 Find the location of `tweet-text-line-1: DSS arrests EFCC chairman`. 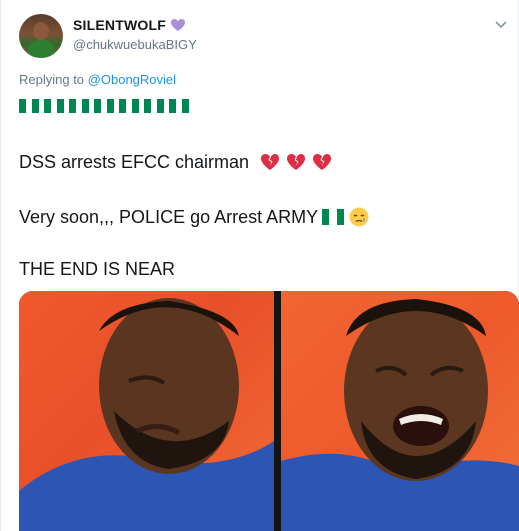

tweet-text-line-1: DSS arrests EFCC chairman is located at coordinates (176, 162).